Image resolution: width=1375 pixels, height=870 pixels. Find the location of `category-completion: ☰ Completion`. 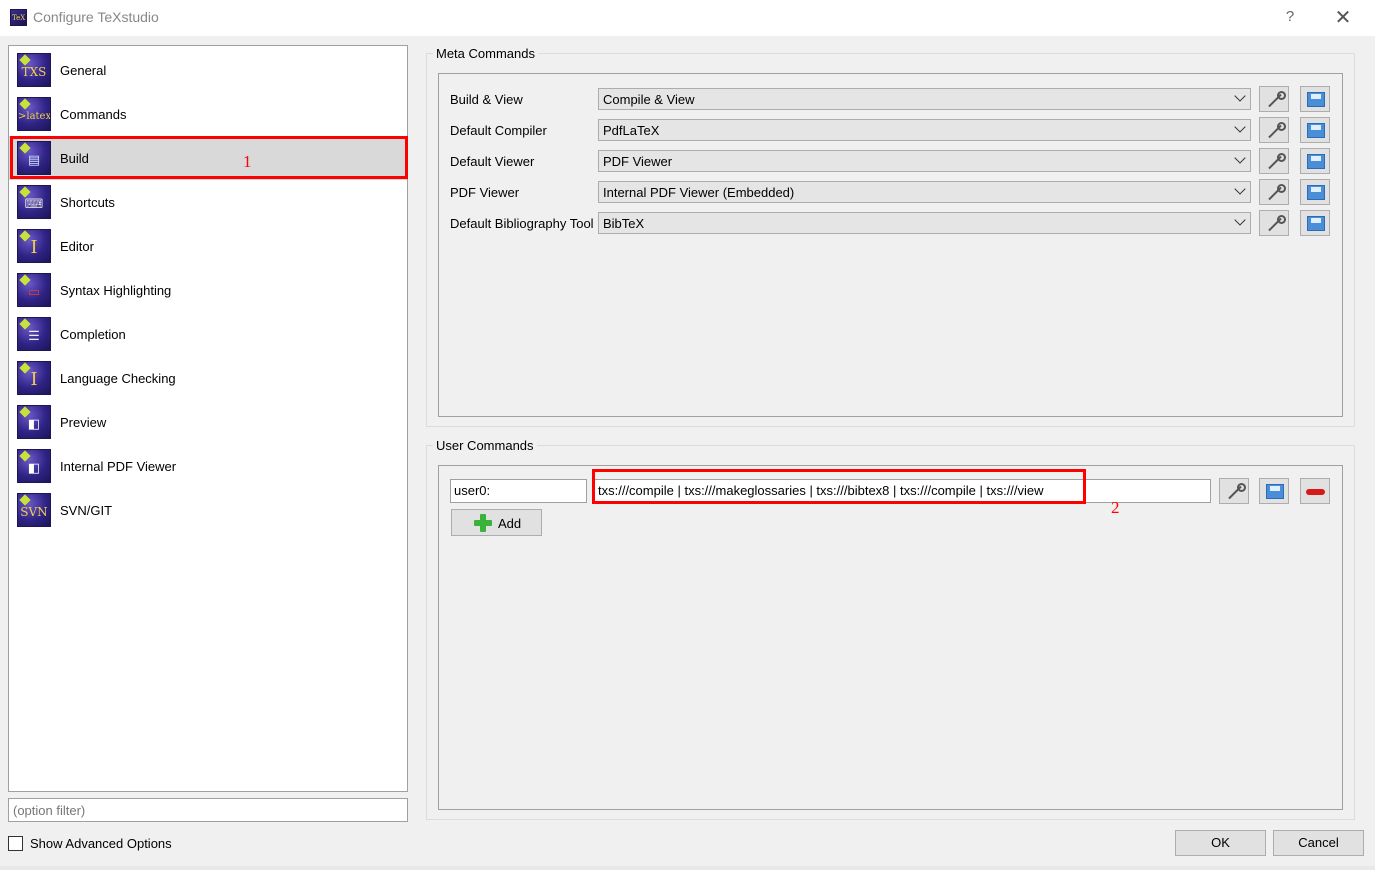

category-completion: ☰ Completion is located at coordinates (208, 334).